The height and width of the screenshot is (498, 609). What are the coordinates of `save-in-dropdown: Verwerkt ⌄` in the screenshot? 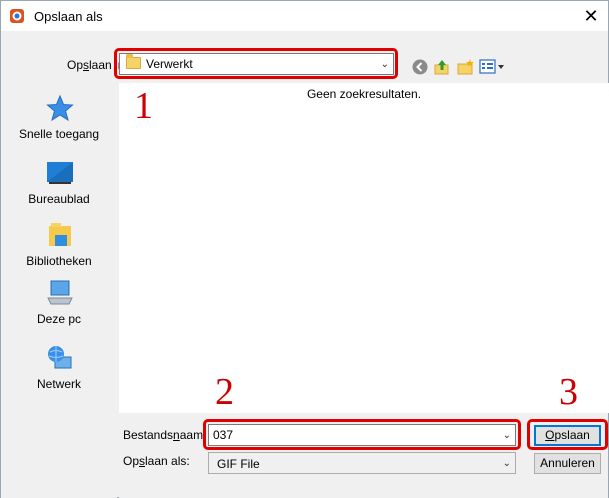 It's located at (256, 64).